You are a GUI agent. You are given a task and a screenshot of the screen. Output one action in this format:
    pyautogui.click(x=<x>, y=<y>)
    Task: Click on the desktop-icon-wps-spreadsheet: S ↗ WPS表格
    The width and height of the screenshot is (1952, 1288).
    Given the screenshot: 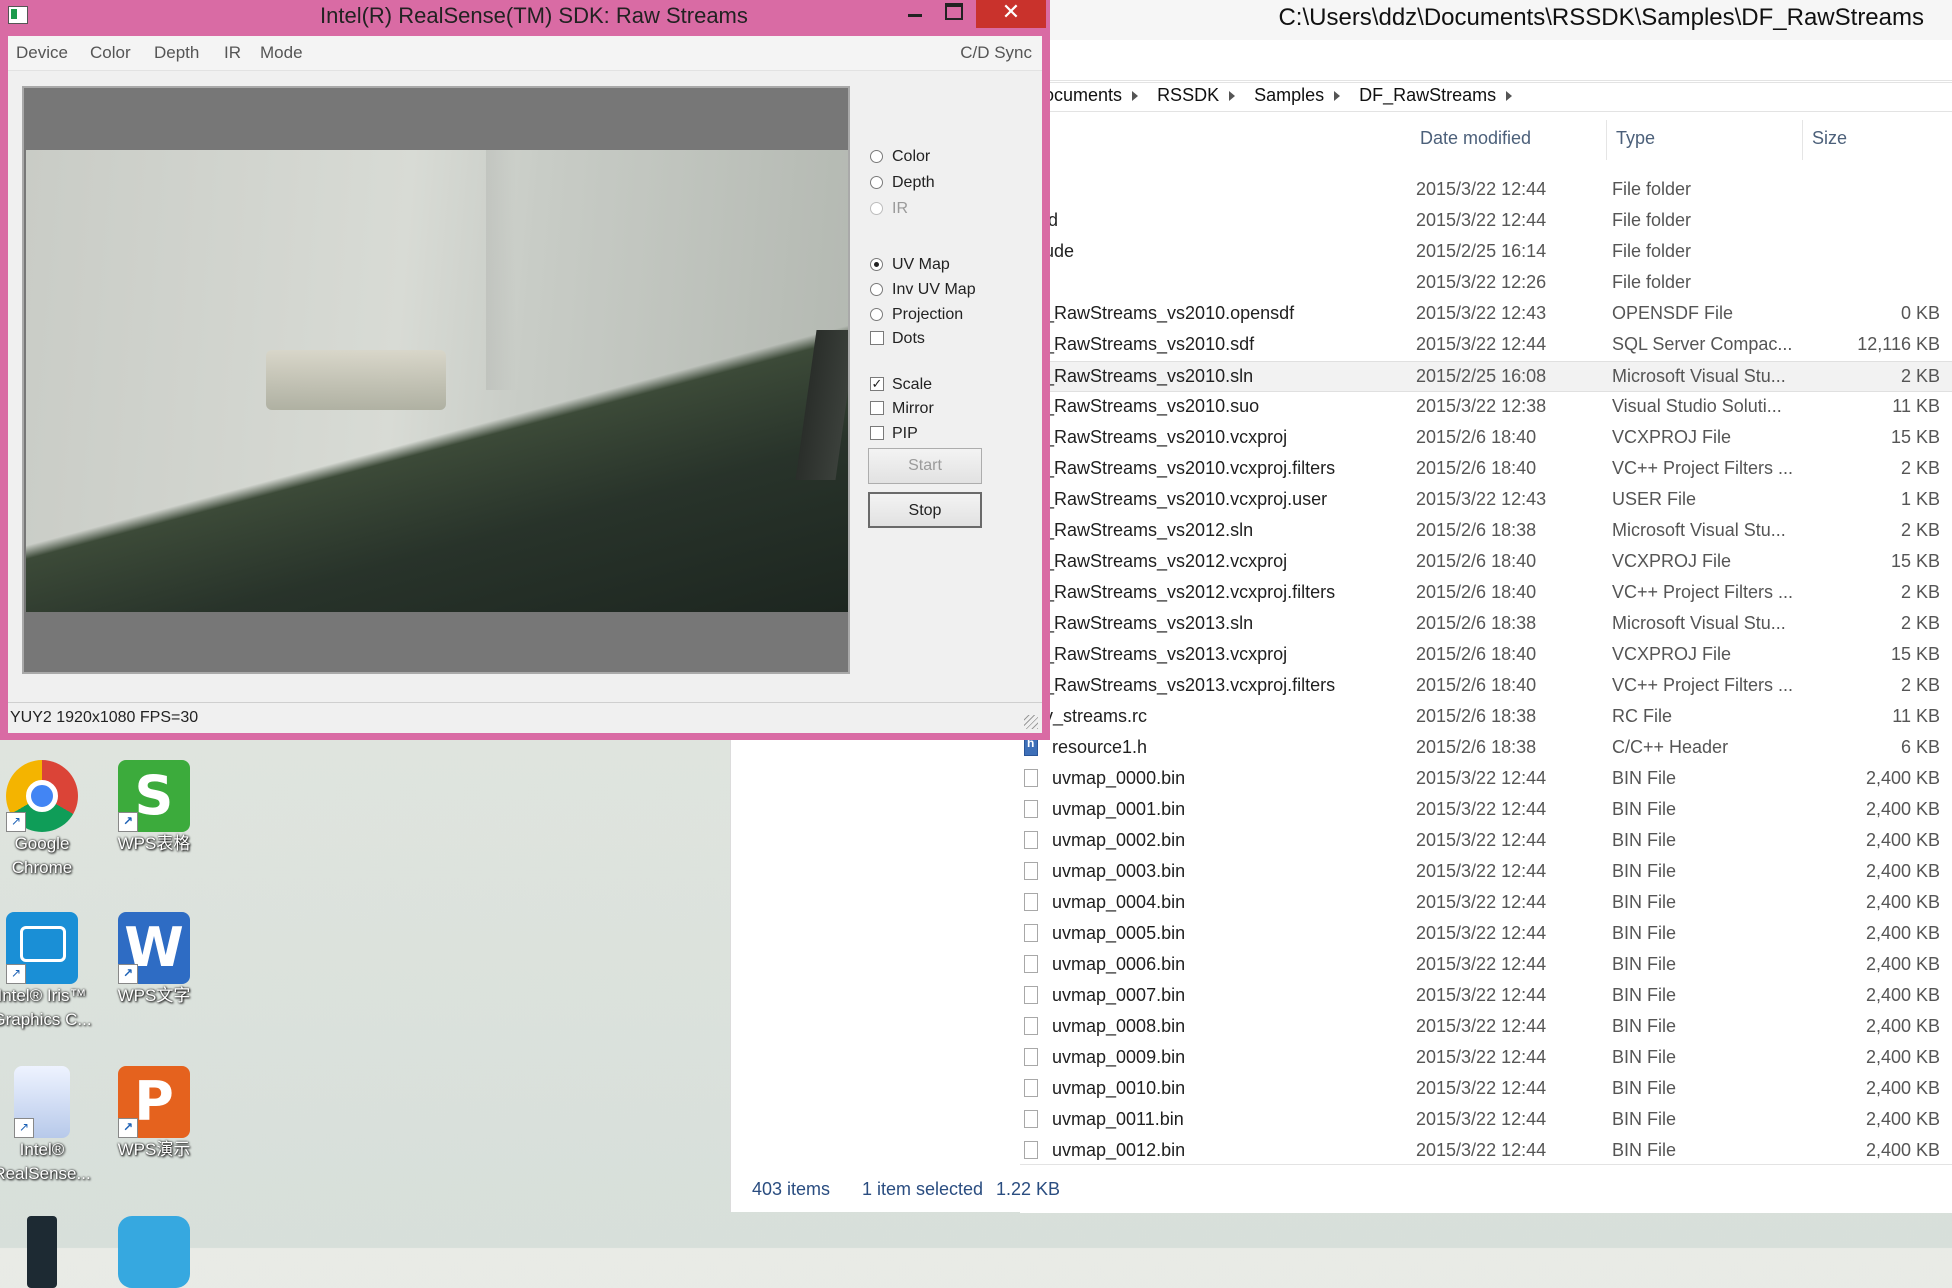 What is the action you would take?
    pyautogui.click(x=154, y=808)
    